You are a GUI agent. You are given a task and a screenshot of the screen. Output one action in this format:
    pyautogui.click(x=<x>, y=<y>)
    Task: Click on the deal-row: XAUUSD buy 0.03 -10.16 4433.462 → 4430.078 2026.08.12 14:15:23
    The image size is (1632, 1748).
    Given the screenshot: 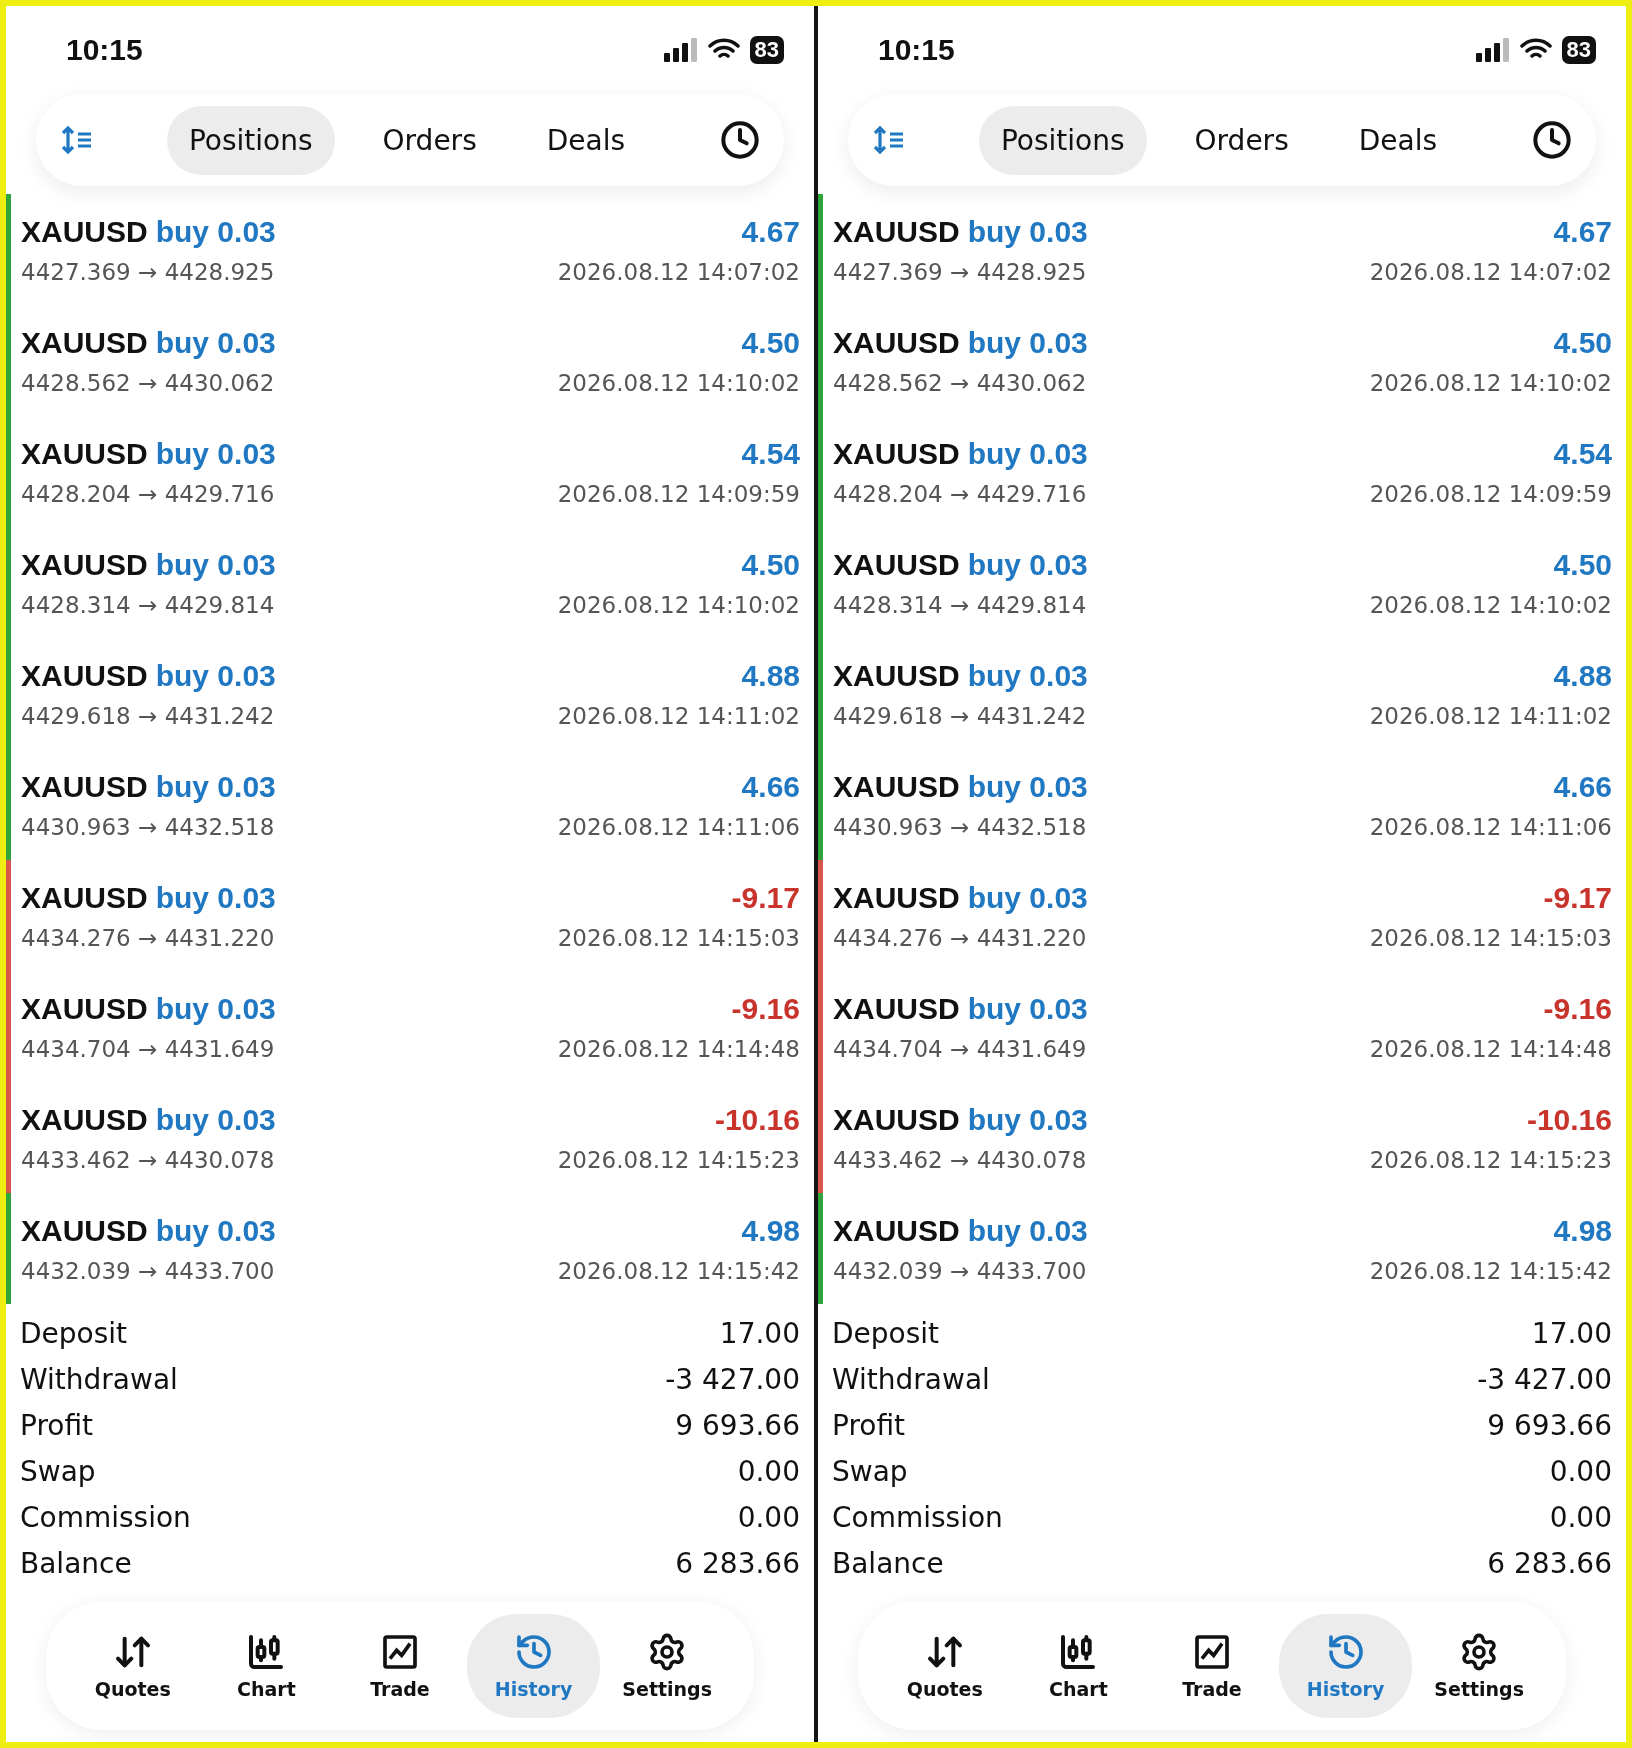 What is the action you would take?
    pyautogui.click(x=1222, y=1137)
    